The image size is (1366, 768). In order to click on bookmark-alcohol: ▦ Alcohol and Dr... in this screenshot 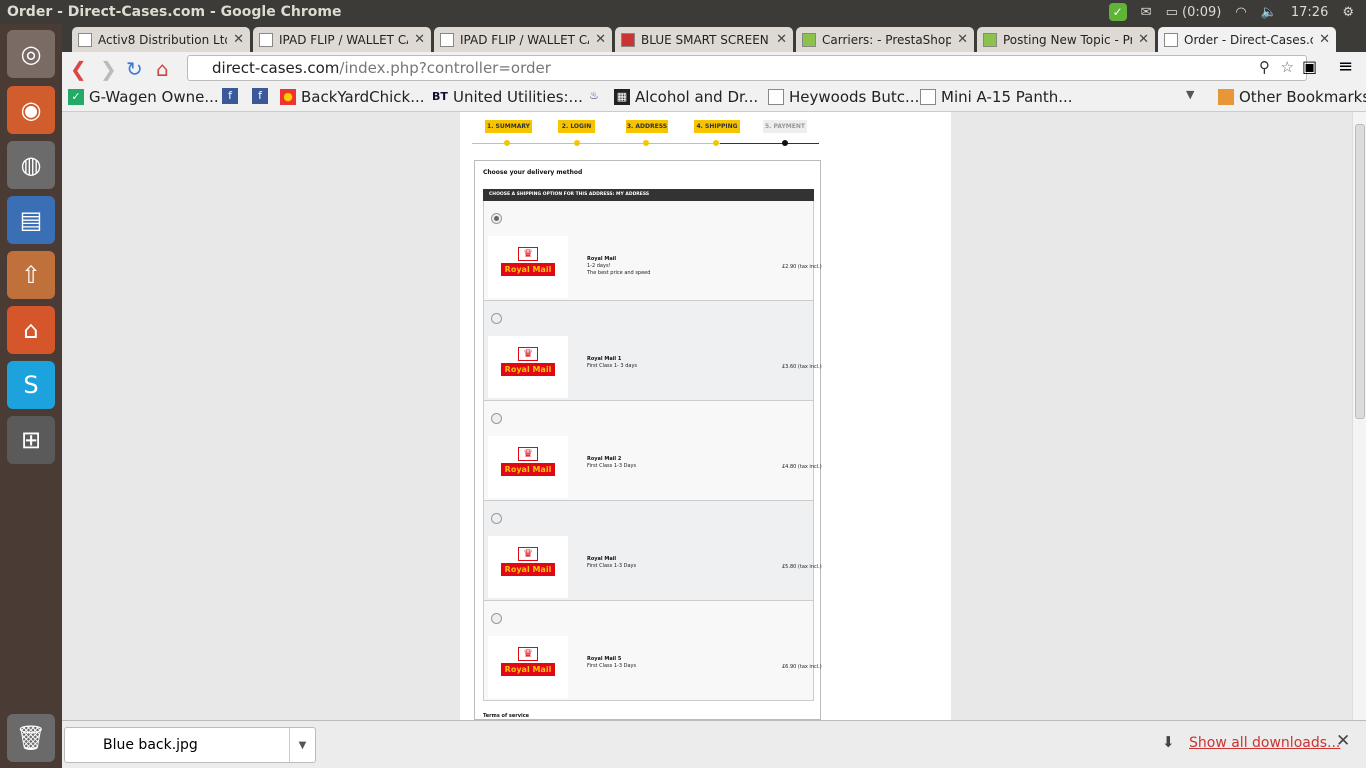, I will do `click(686, 97)`.